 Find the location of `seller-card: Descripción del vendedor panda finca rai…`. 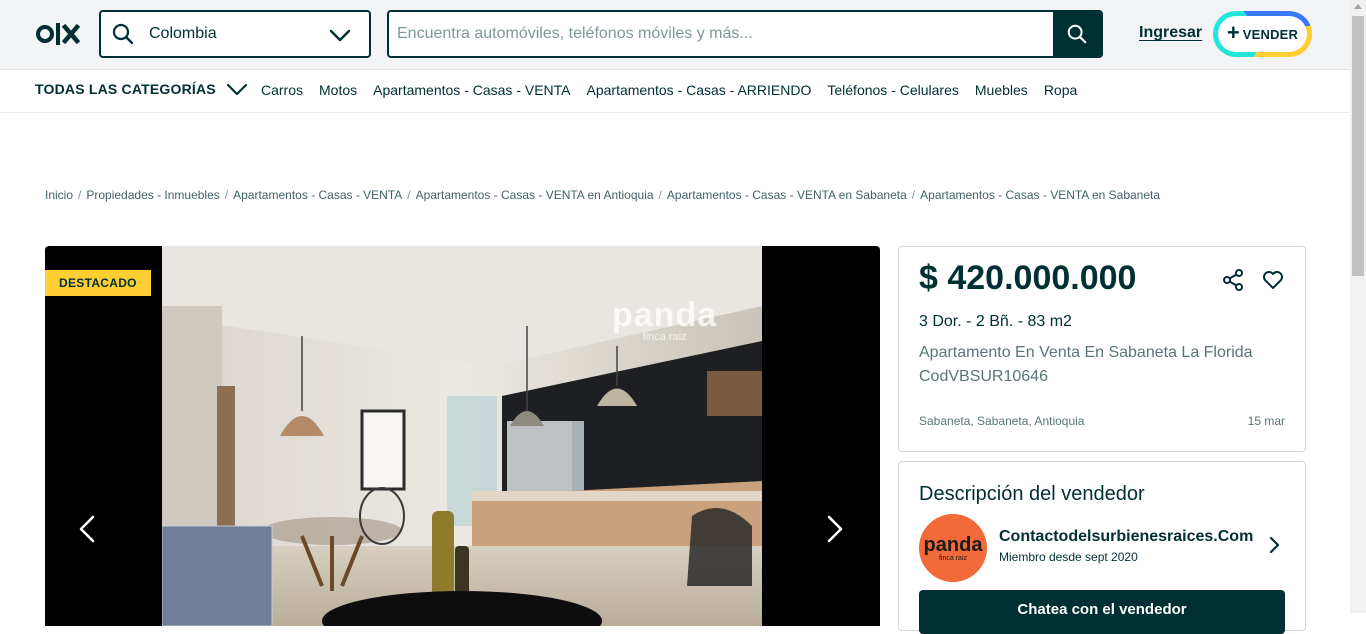

seller-card: Descripción del vendedor panda finca rai… is located at coordinates (1102, 547).